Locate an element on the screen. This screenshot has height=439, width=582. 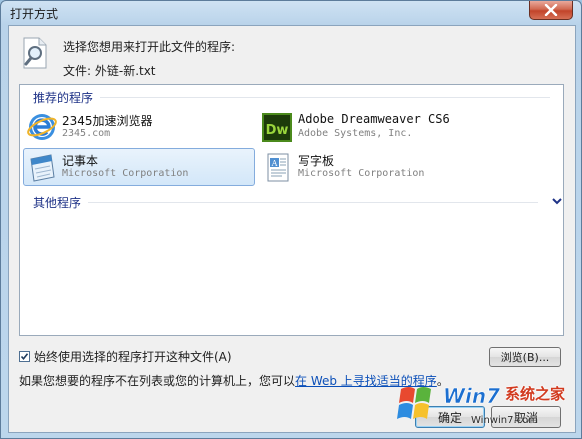
browser-e-icon is located at coordinates (42, 127).